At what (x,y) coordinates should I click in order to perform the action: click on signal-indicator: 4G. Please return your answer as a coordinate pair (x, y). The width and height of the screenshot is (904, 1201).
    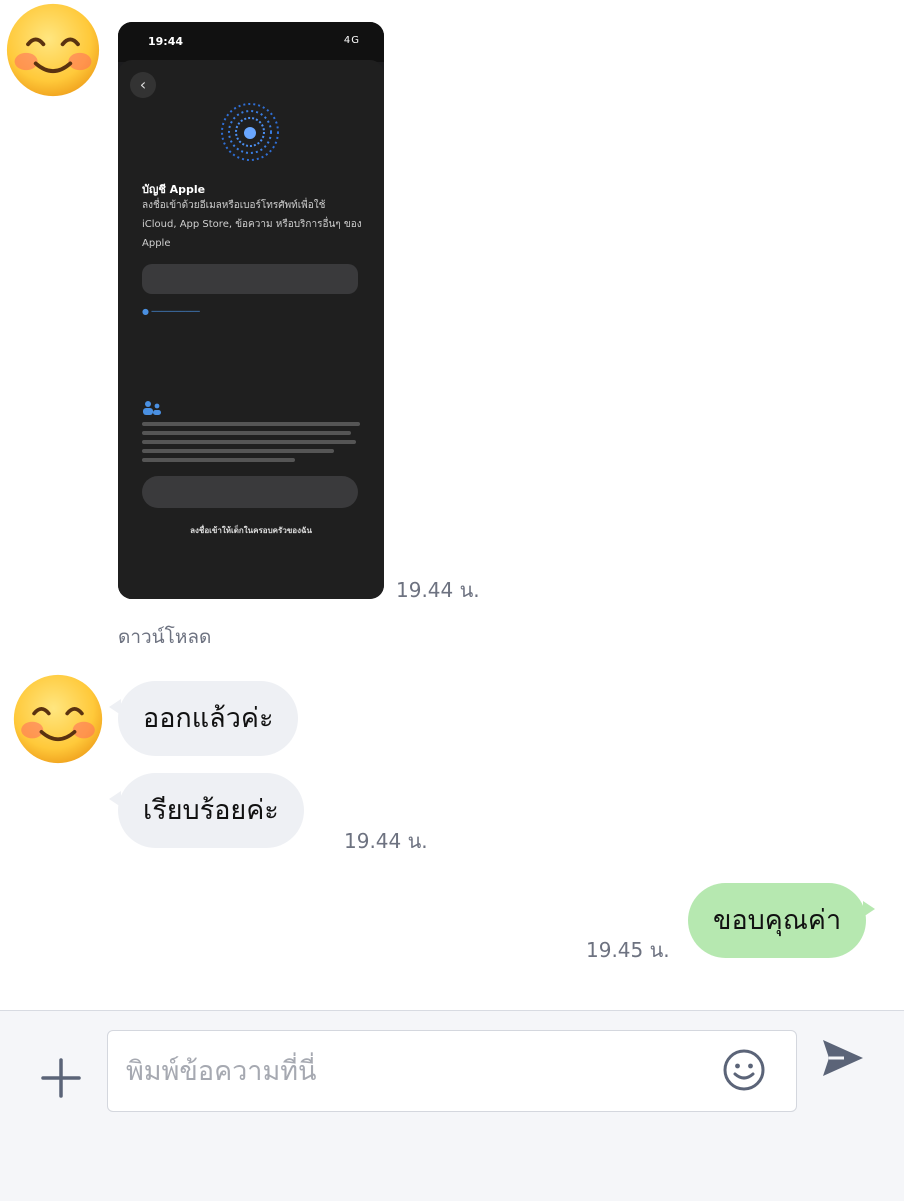
    Looking at the image, I should click on (351, 40).